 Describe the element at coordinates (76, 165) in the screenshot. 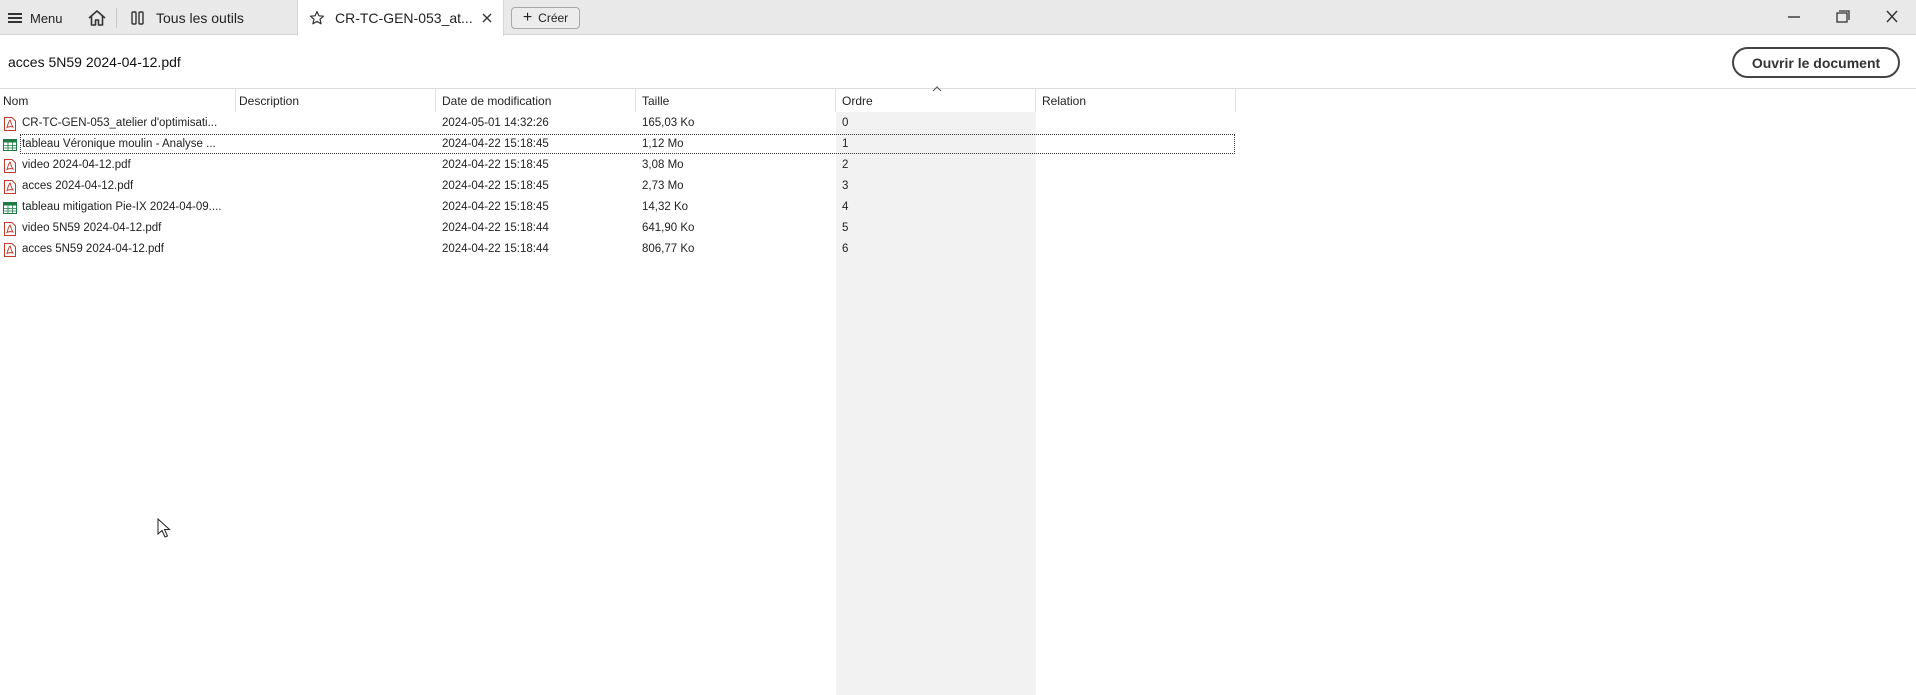

I see `cell-name: video 2024-04-12.pdf` at that location.